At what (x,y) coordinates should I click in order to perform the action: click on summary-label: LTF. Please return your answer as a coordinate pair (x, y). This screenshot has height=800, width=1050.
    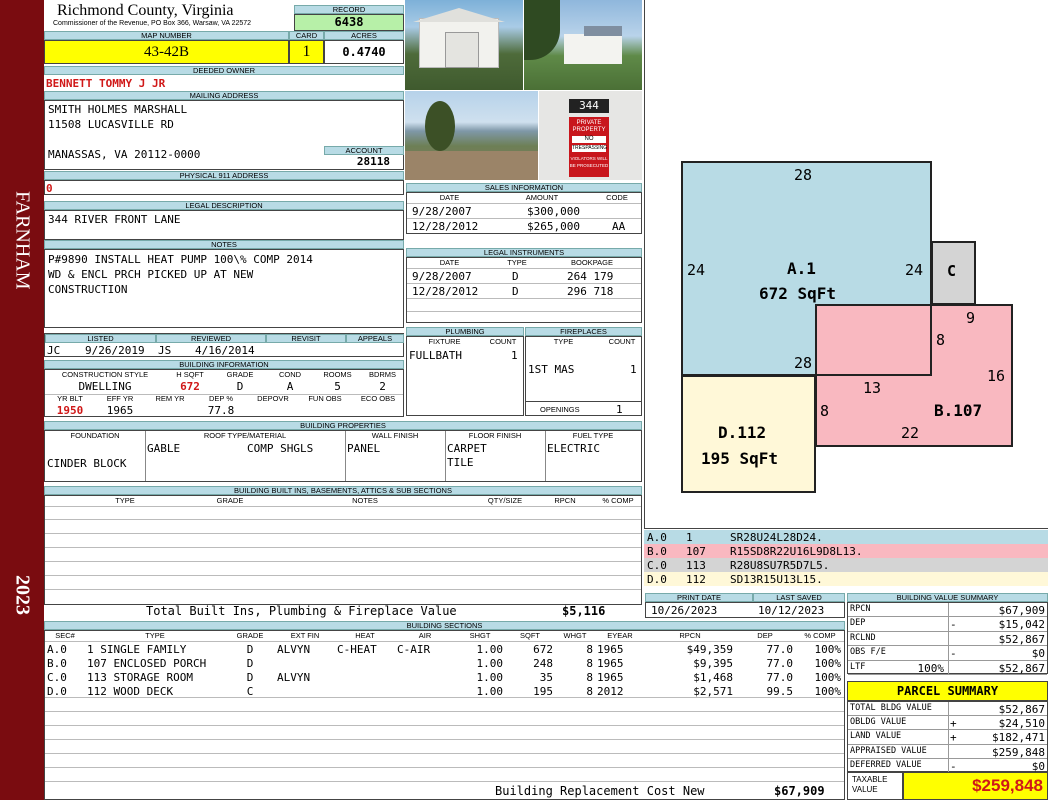
    Looking at the image, I should click on (858, 666).